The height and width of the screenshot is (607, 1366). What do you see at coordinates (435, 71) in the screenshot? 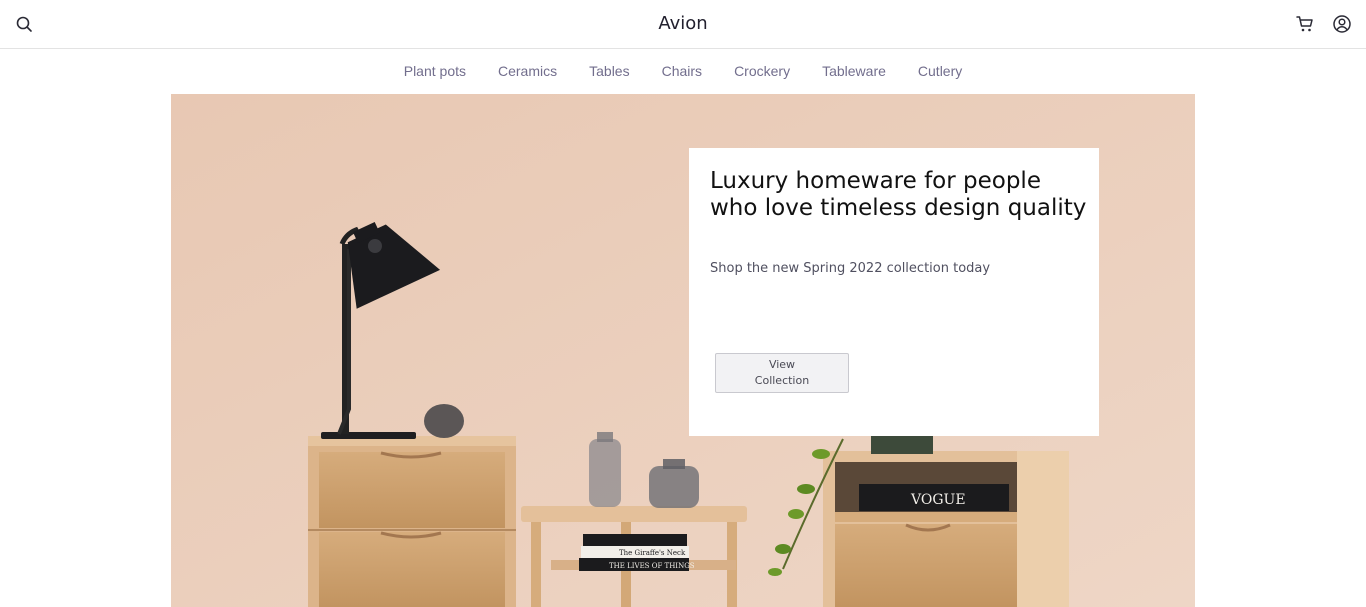
I see `category-link-plant-pots: Plant pots` at bounding box center [435, 71].